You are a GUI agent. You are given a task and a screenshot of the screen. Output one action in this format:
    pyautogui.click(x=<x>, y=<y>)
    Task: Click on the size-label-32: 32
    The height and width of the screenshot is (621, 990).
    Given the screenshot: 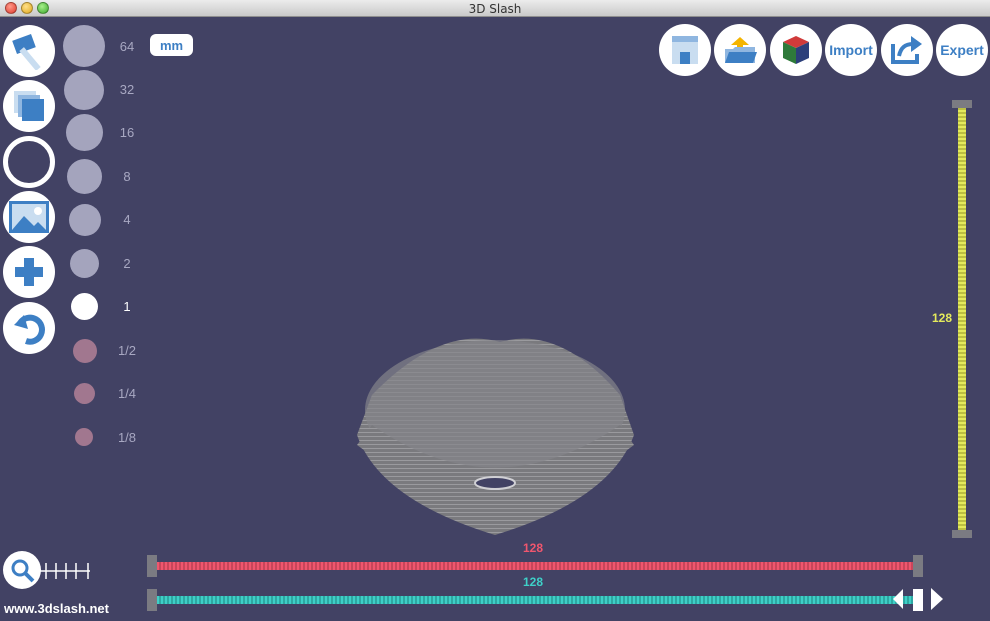 What is the action you would take?
    pyautogui.click(x=127, y=89)
    